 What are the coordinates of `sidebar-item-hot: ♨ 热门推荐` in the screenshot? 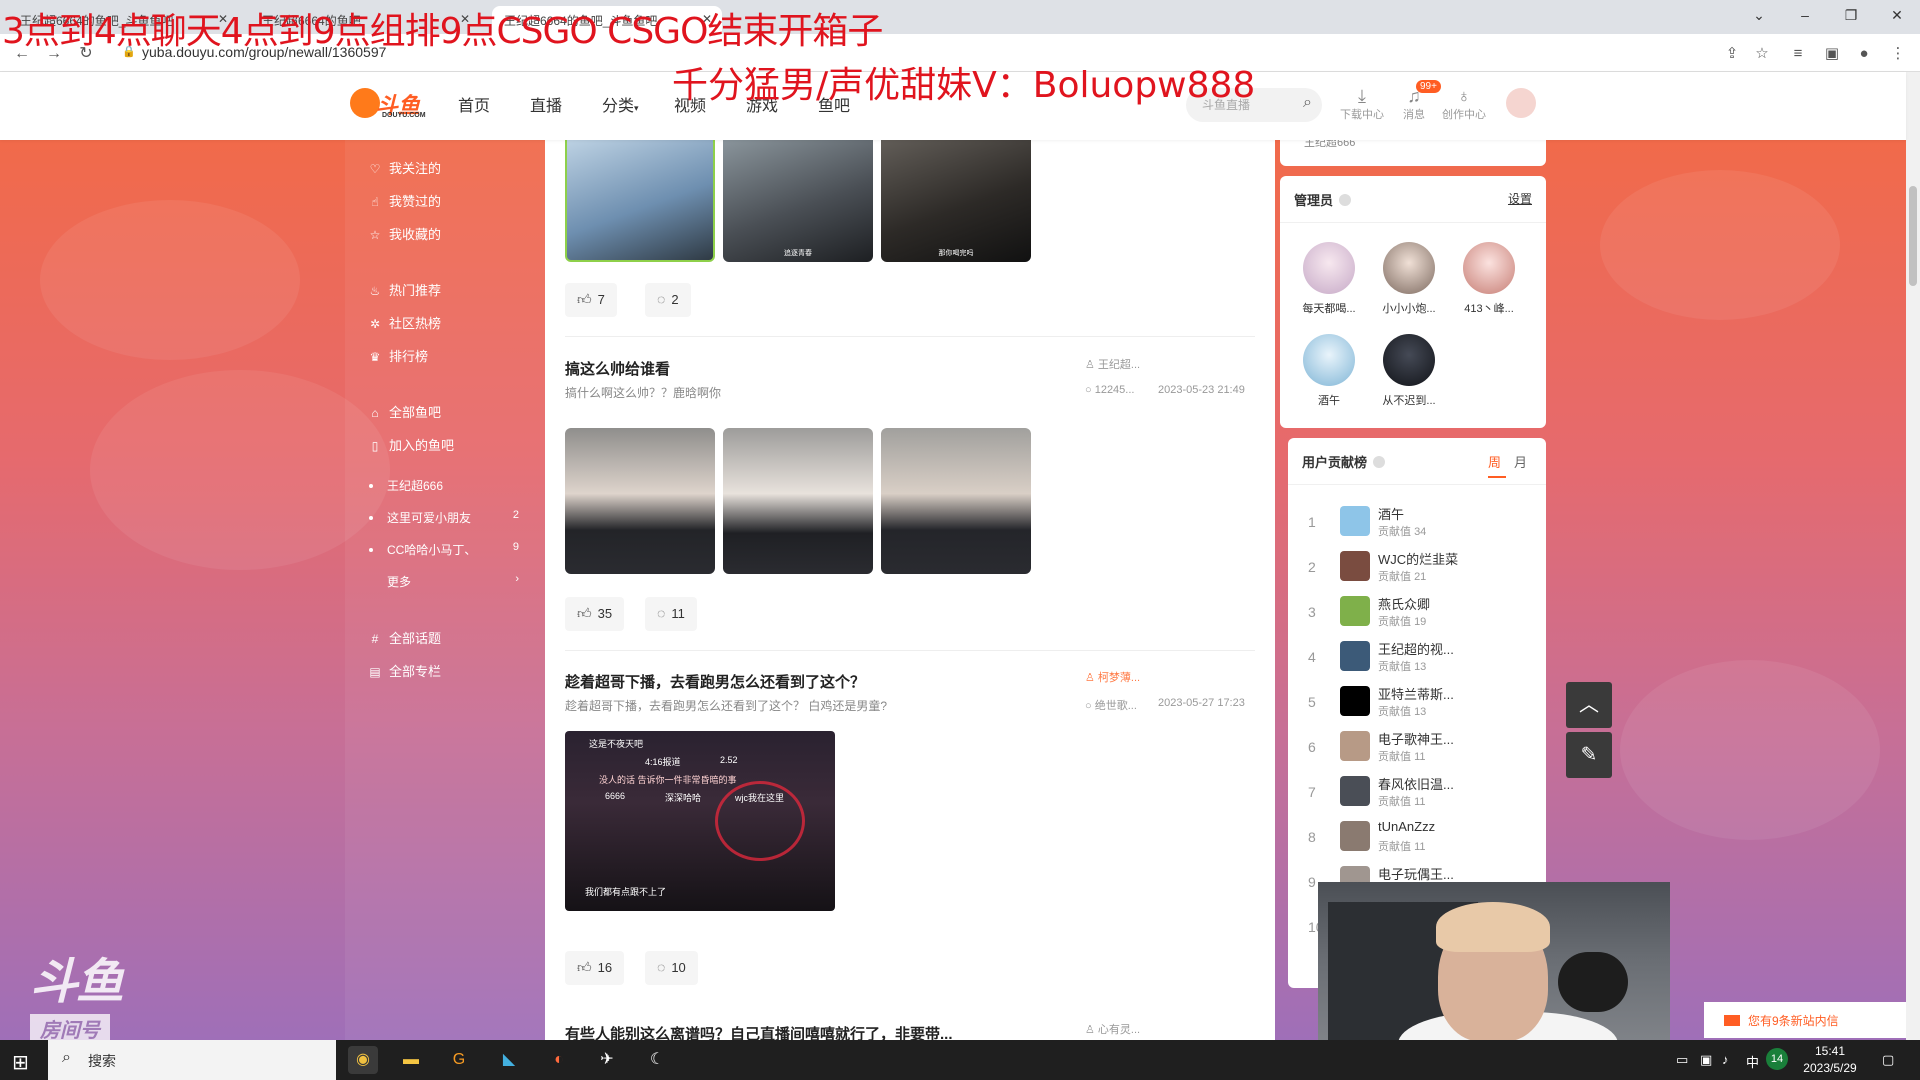 It's located at (404, 289).